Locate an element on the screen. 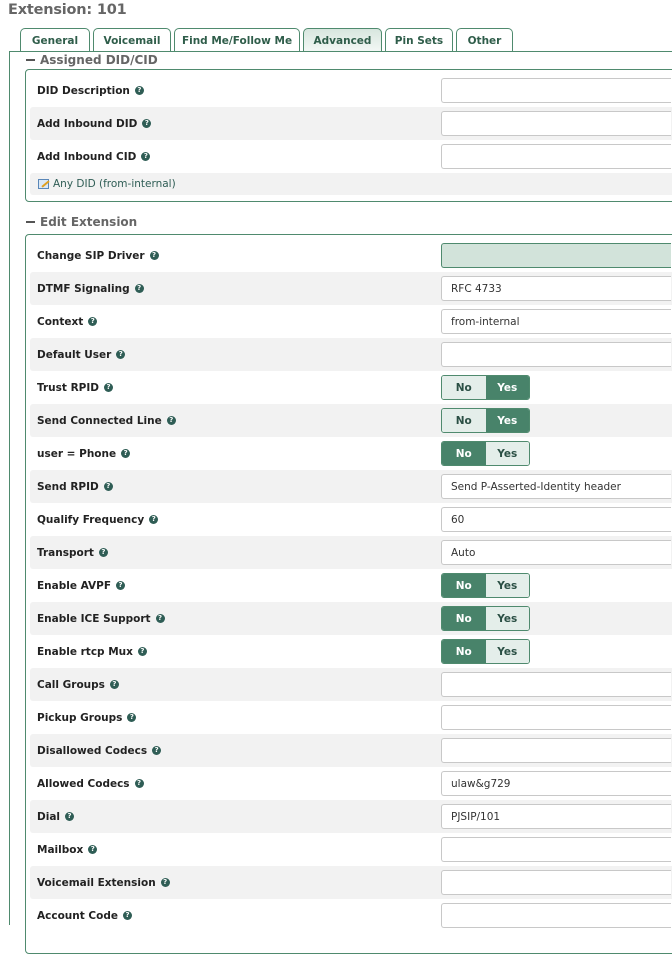 The height and width of the screenshot is (954, 672). field-label-text: user = Phone is located at coordinates (77, 453).